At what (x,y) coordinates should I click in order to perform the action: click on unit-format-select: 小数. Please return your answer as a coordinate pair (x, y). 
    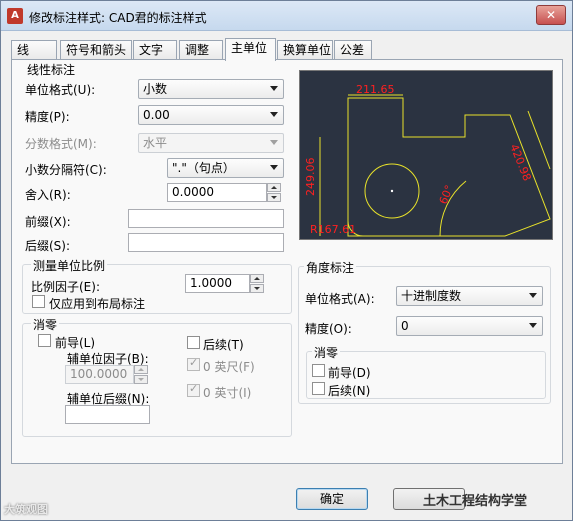
    Looking at the image, I should click on (211, 89).